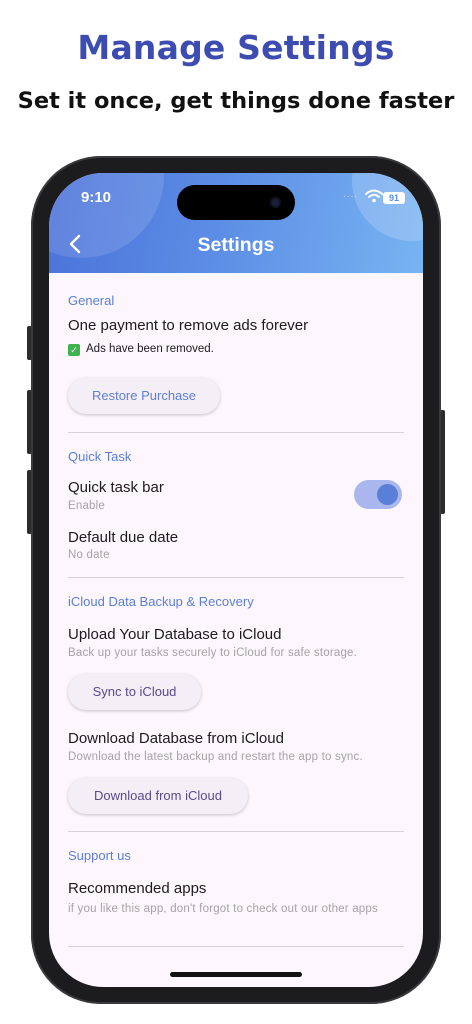 The height and width of the screenshot is (1024, 472). Describe the element at coordinates (394, 198) in the screenshot. I see `battery-icon: 91` at that location.